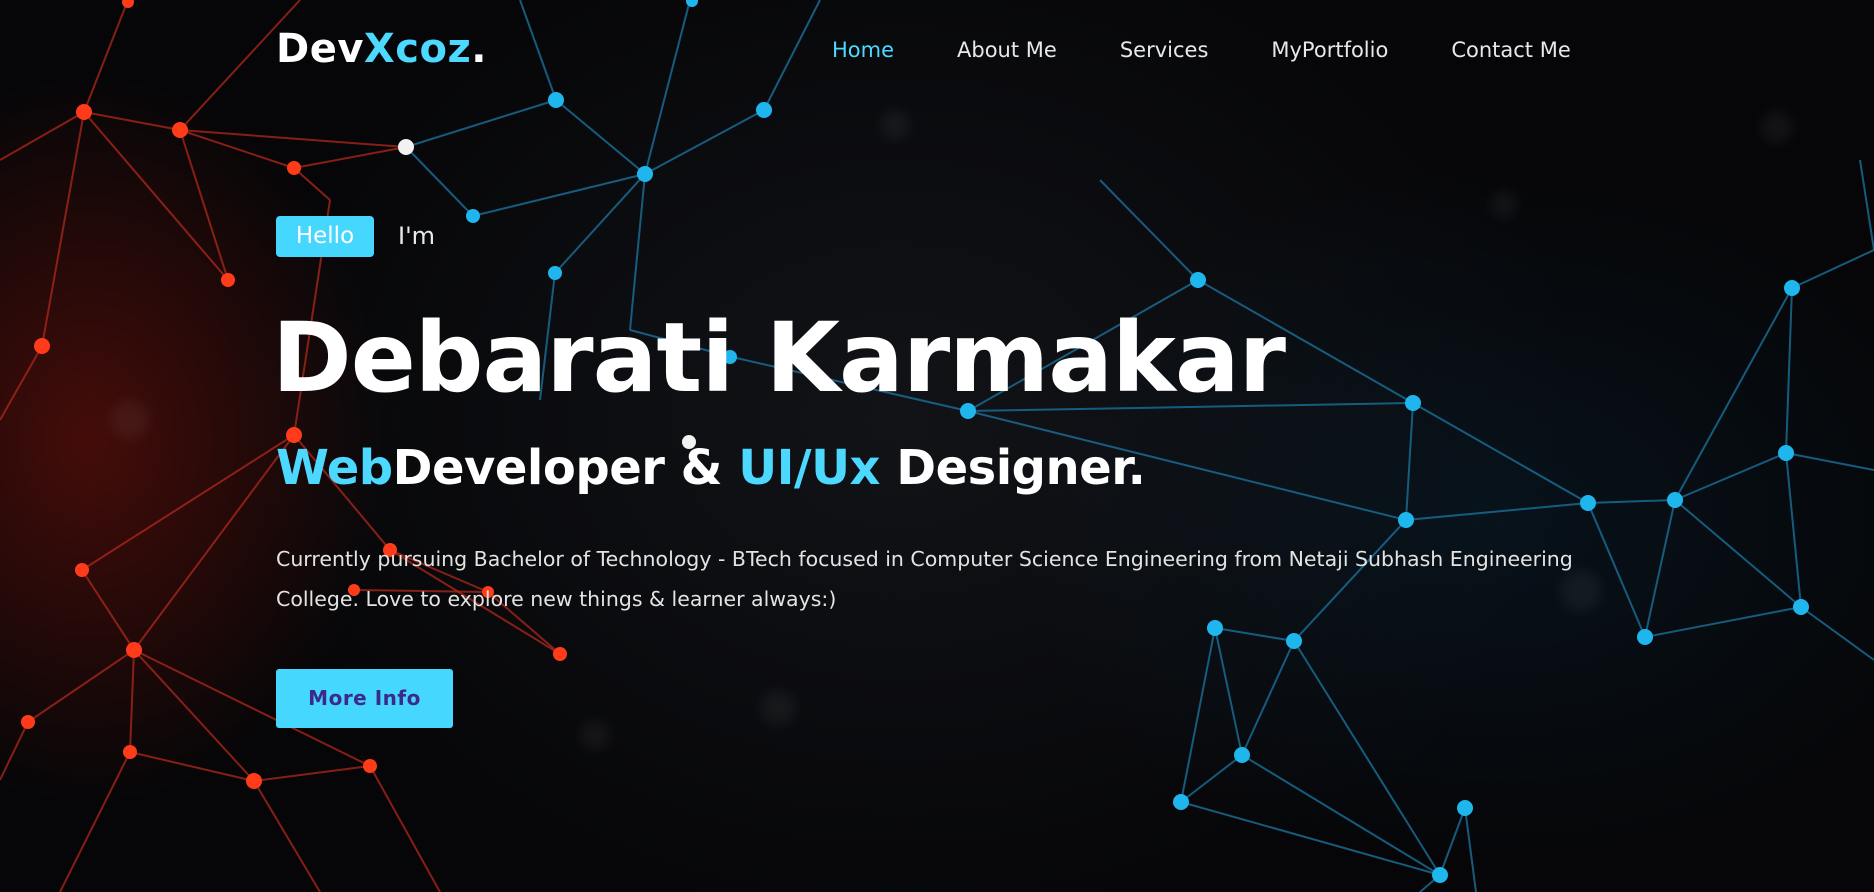  Describe the element at coordinates (565, 468) in the screenshot. I see `role-developer: Developer &` at that location.